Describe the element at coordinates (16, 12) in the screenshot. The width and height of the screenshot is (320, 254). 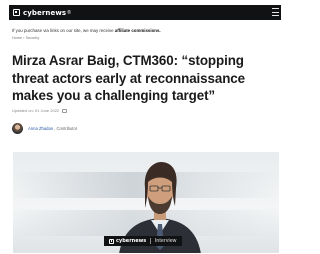
I see `logo-icon` at that location.